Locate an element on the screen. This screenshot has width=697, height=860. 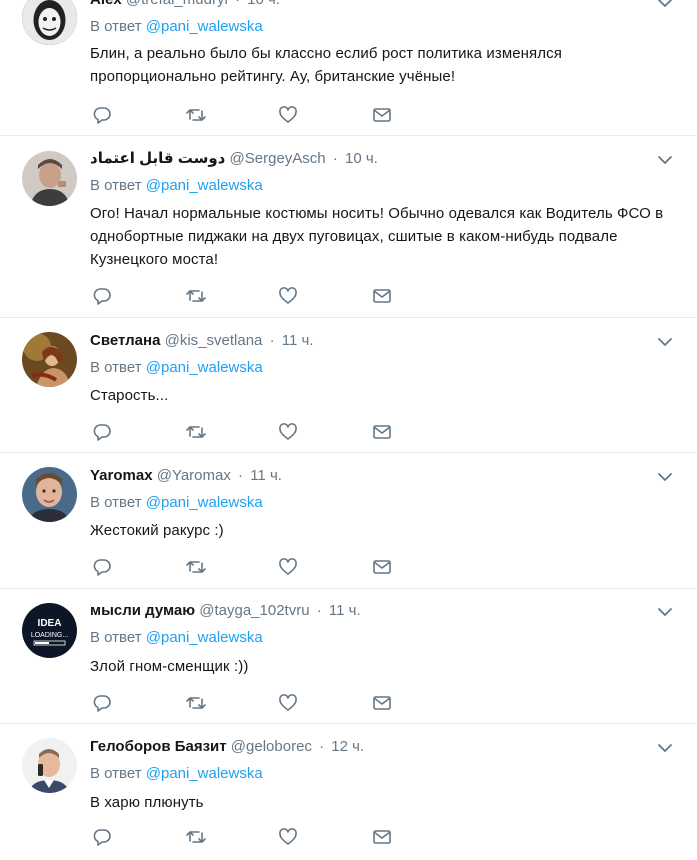
anonymous-mask-avatar is located at coordinates (49, 22).